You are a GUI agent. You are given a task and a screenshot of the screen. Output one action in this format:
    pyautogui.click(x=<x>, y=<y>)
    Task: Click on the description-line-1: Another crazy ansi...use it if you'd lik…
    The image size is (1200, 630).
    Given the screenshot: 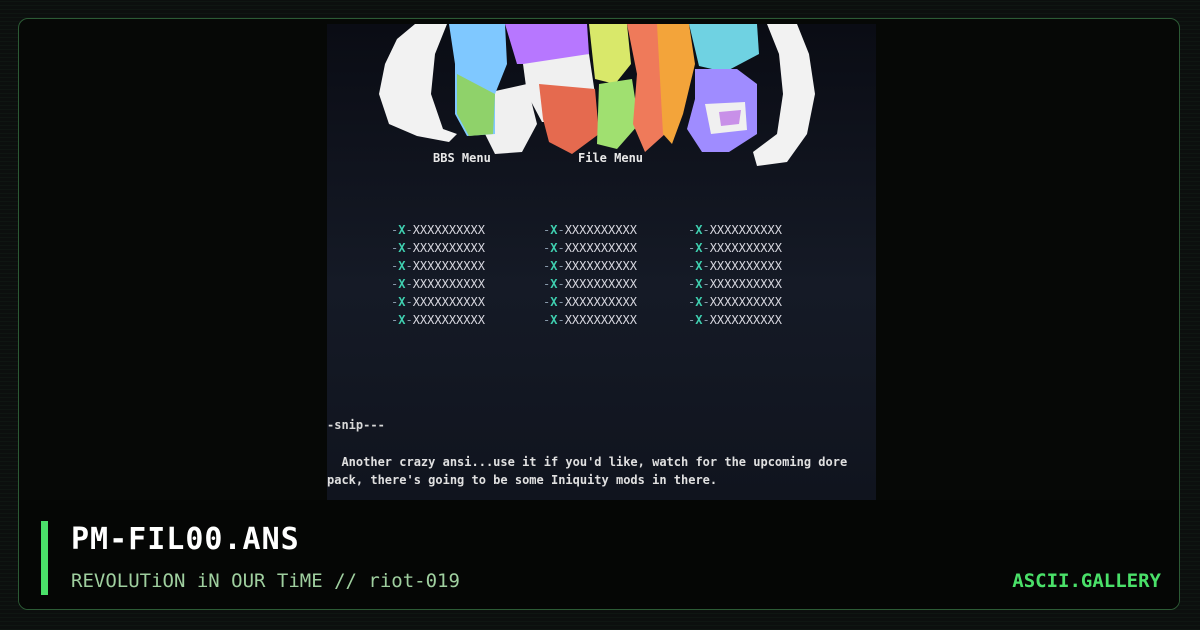 What is the action you would take?
    pyautogui.click(x=587, y=462)
    